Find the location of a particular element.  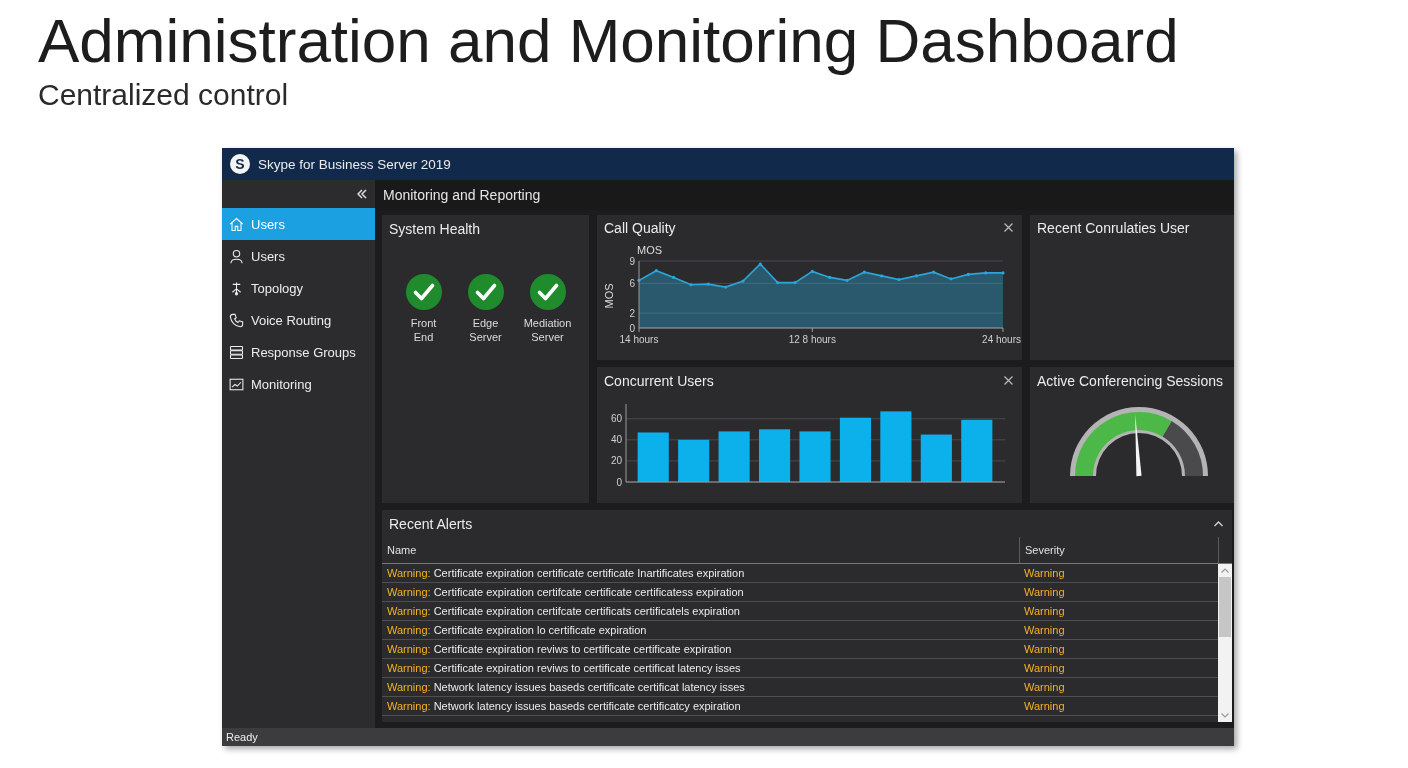

axis-tick-label: 2 is located at coordinates (632, 313).